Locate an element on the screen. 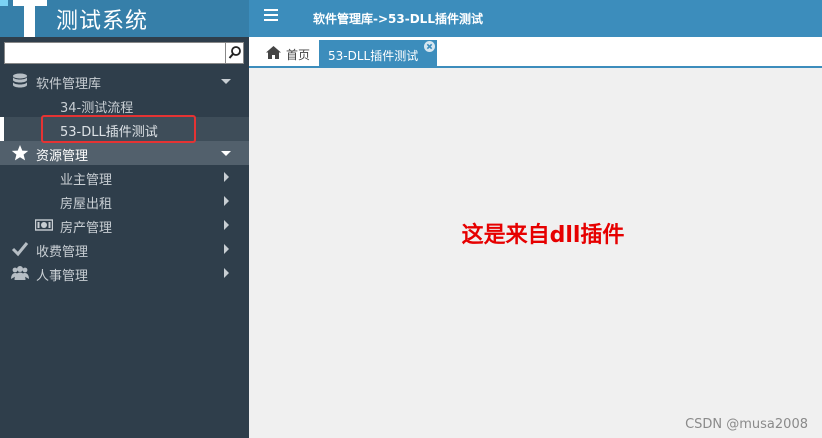  search-icon is located at coordinates (234, 52).